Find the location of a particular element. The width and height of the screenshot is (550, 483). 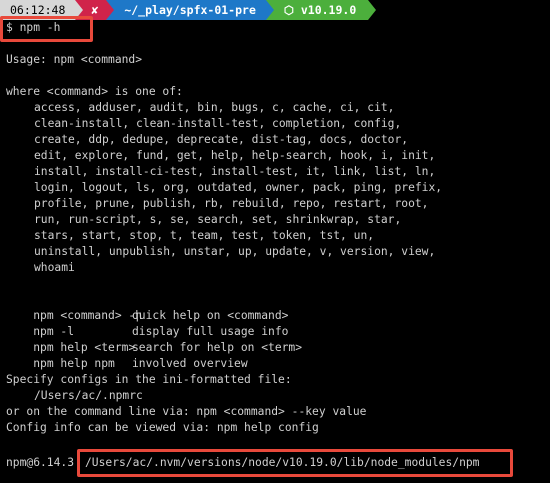

command-input-line: $ npm -h is located at coordinates (33, 27).